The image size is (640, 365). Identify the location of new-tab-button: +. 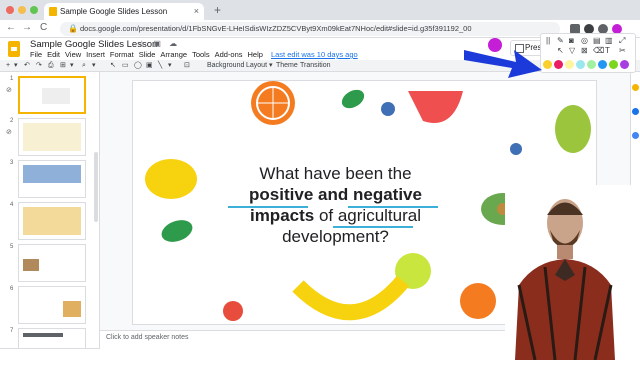
(217, 10).